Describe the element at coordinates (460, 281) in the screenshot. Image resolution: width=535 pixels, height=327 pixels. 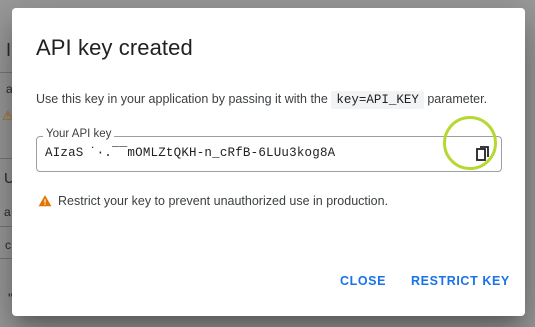
I see `restrict-key-button: RESTRICT KEY` at that location.